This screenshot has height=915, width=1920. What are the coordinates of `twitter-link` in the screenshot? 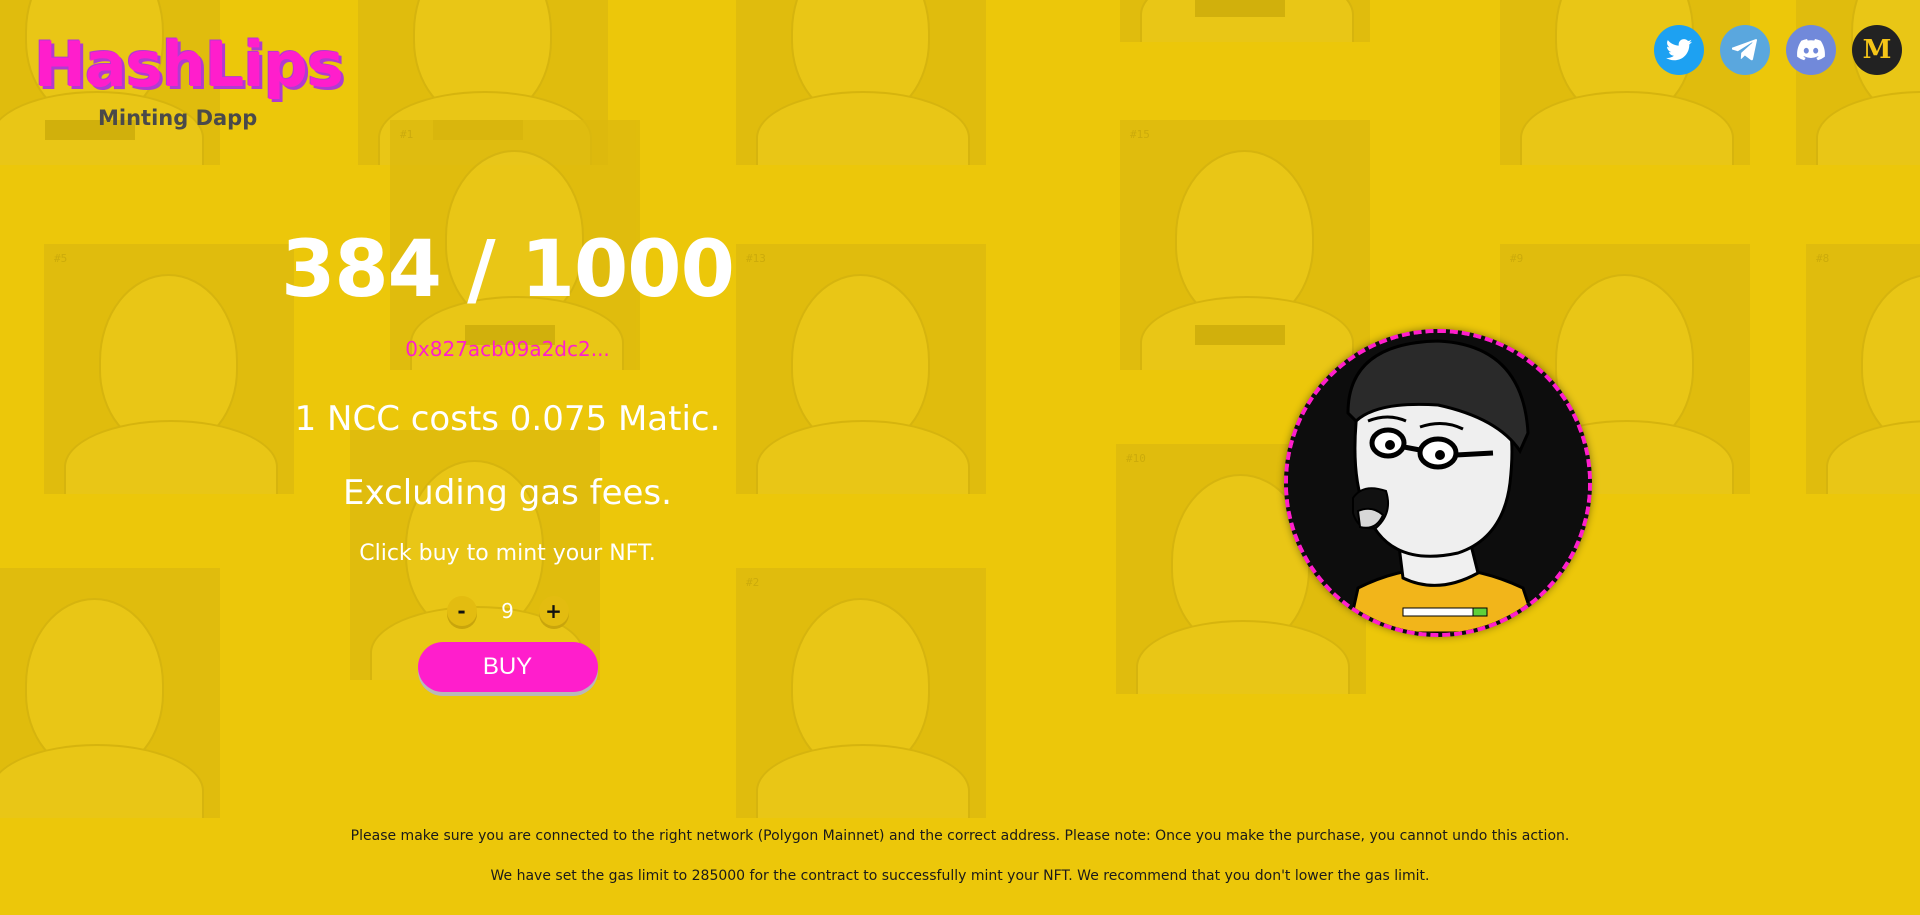 It's located at (1679, 50).